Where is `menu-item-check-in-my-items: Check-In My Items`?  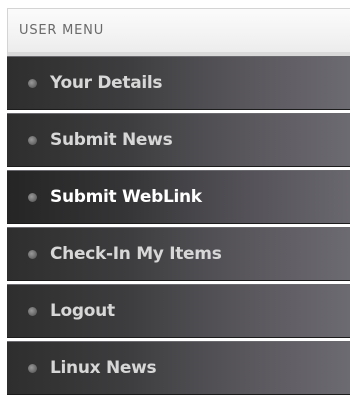 menu-item-check-in-my-items: Check-In My Items is located at coordinates (178, 254).